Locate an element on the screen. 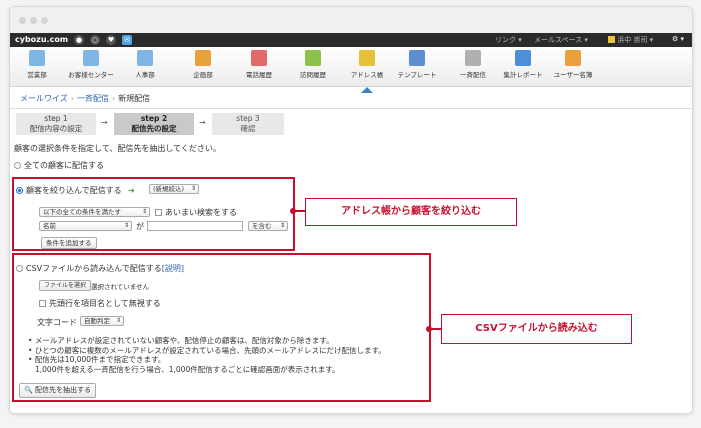 Image resolution: width=701 pixels, height=428 pixels. step-3: step 3 確認 is located at coordinates (248, 124).